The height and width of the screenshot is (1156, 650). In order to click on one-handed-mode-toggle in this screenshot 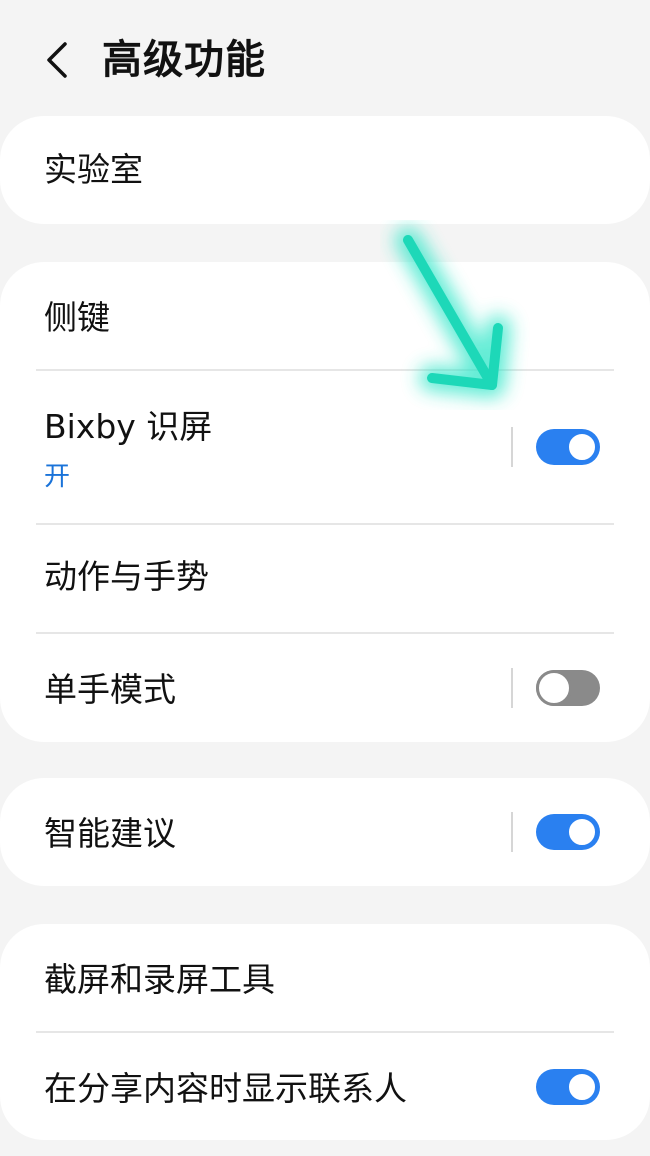, I will do `click(568, 688)`.